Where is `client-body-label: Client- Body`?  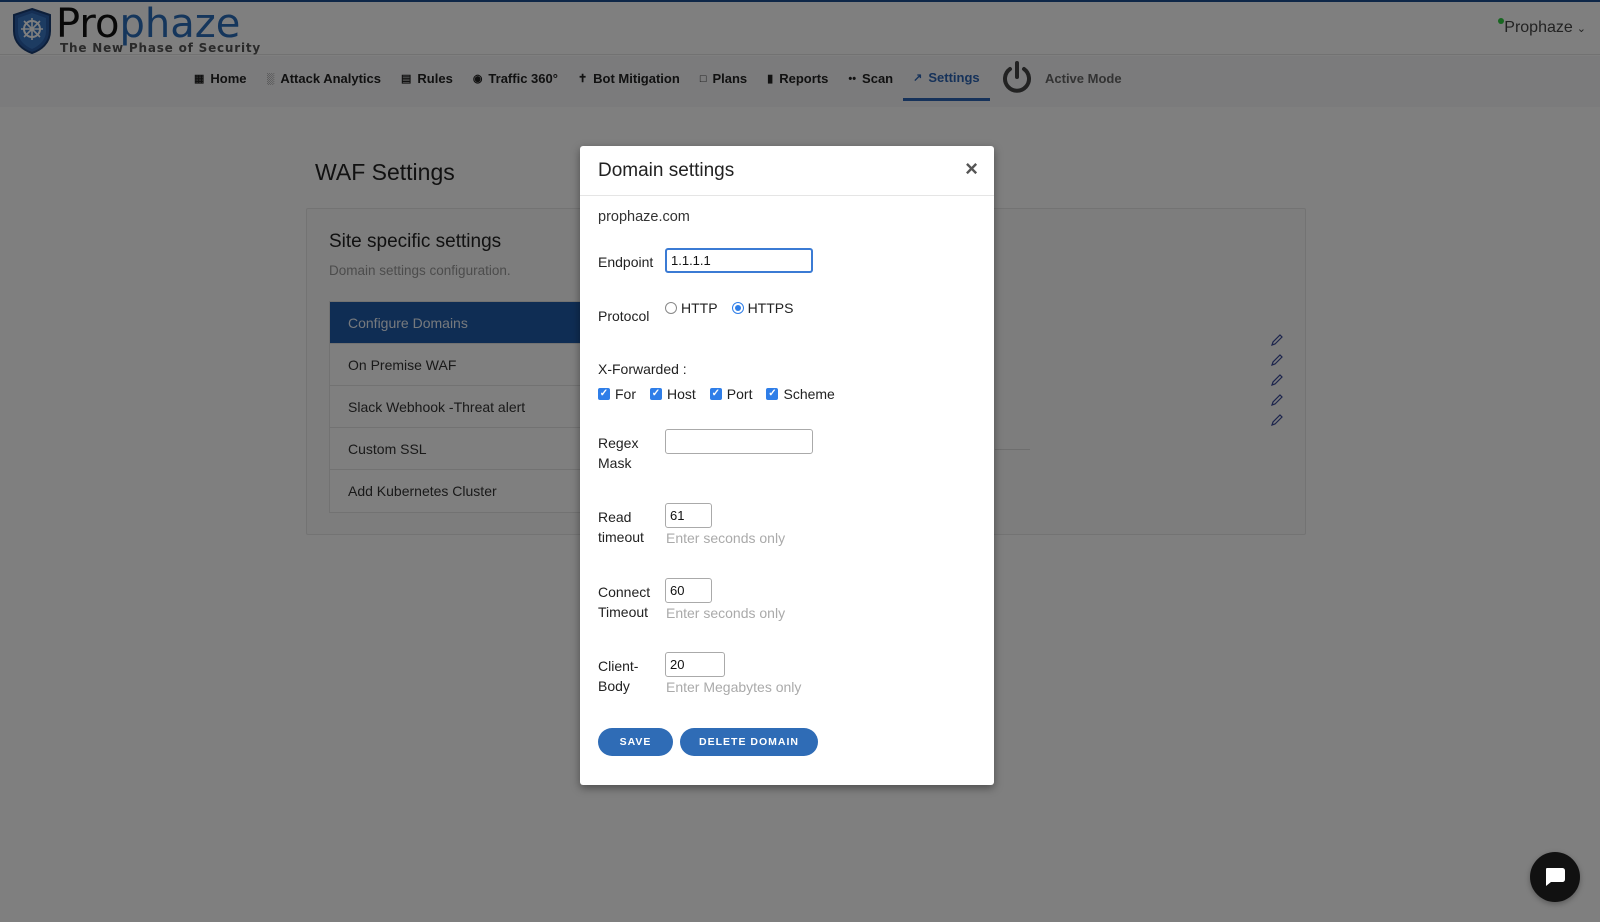 client-body-label: Client- Body is located at coordinates (618, 676).